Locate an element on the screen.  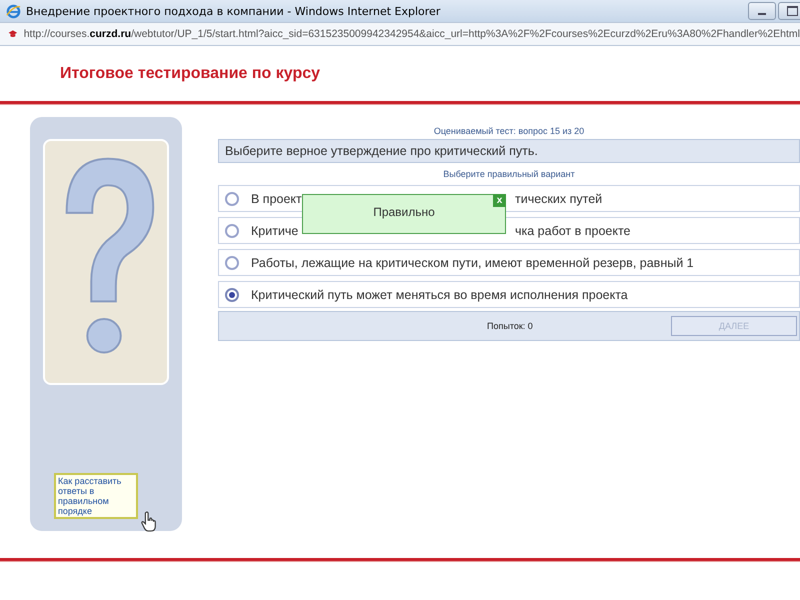
answer-option: Критический путь может меняться во время исполнения проекта is located at coordinates (509, 294).